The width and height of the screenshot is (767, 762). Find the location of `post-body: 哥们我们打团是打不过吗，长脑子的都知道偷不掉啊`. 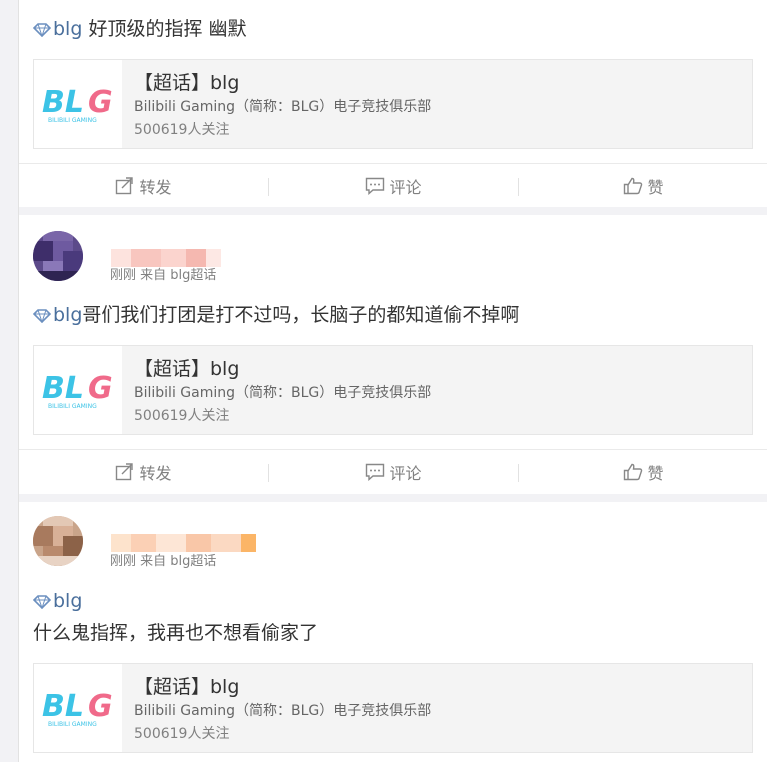

post-body: 哥们我们打团是打不过吗，长脑子的都知道偷不掉啊 is located at coordinates (301, 315).